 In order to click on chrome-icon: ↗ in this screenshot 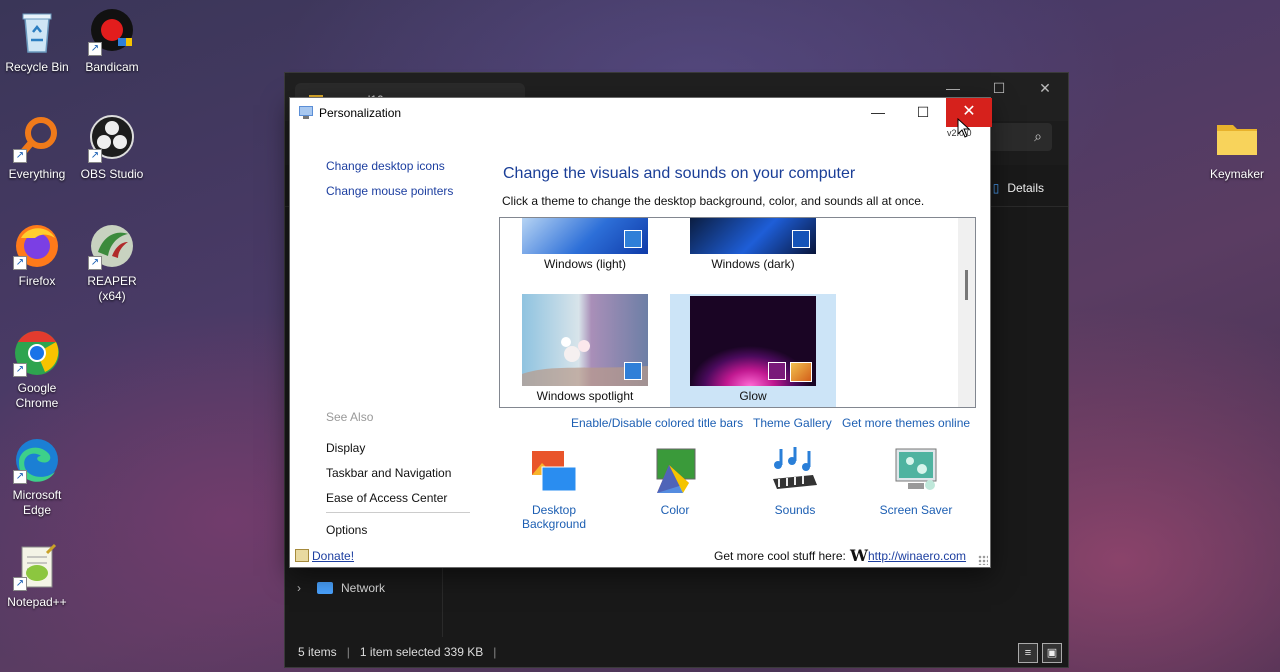, I will do `click(37, 353)`.